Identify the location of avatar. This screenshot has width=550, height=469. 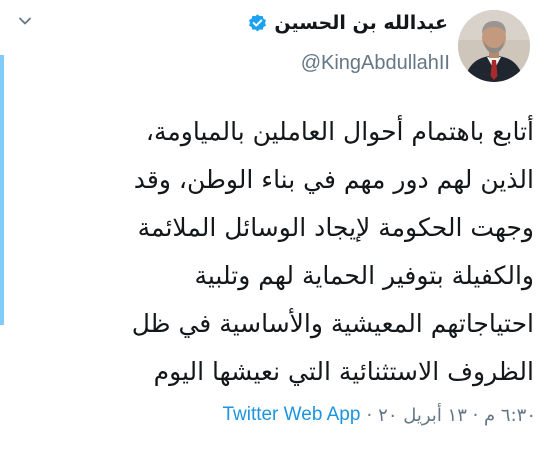
(494, 46).